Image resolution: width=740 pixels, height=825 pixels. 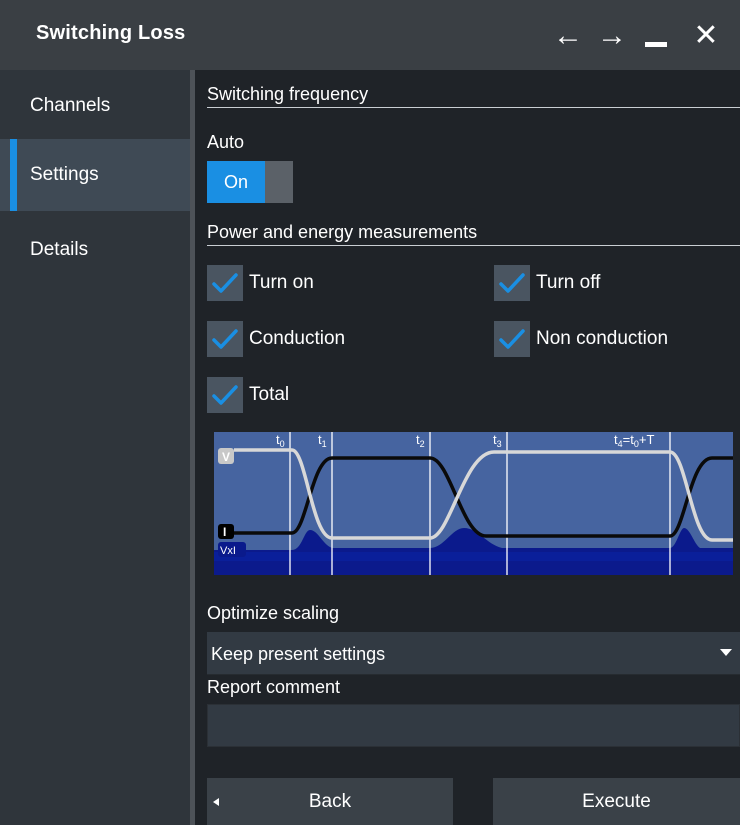 What do you see at coordinates (322, 440) in the screenshot?
I see `marker-label-t1: t1` at bounding box center [322, 440].